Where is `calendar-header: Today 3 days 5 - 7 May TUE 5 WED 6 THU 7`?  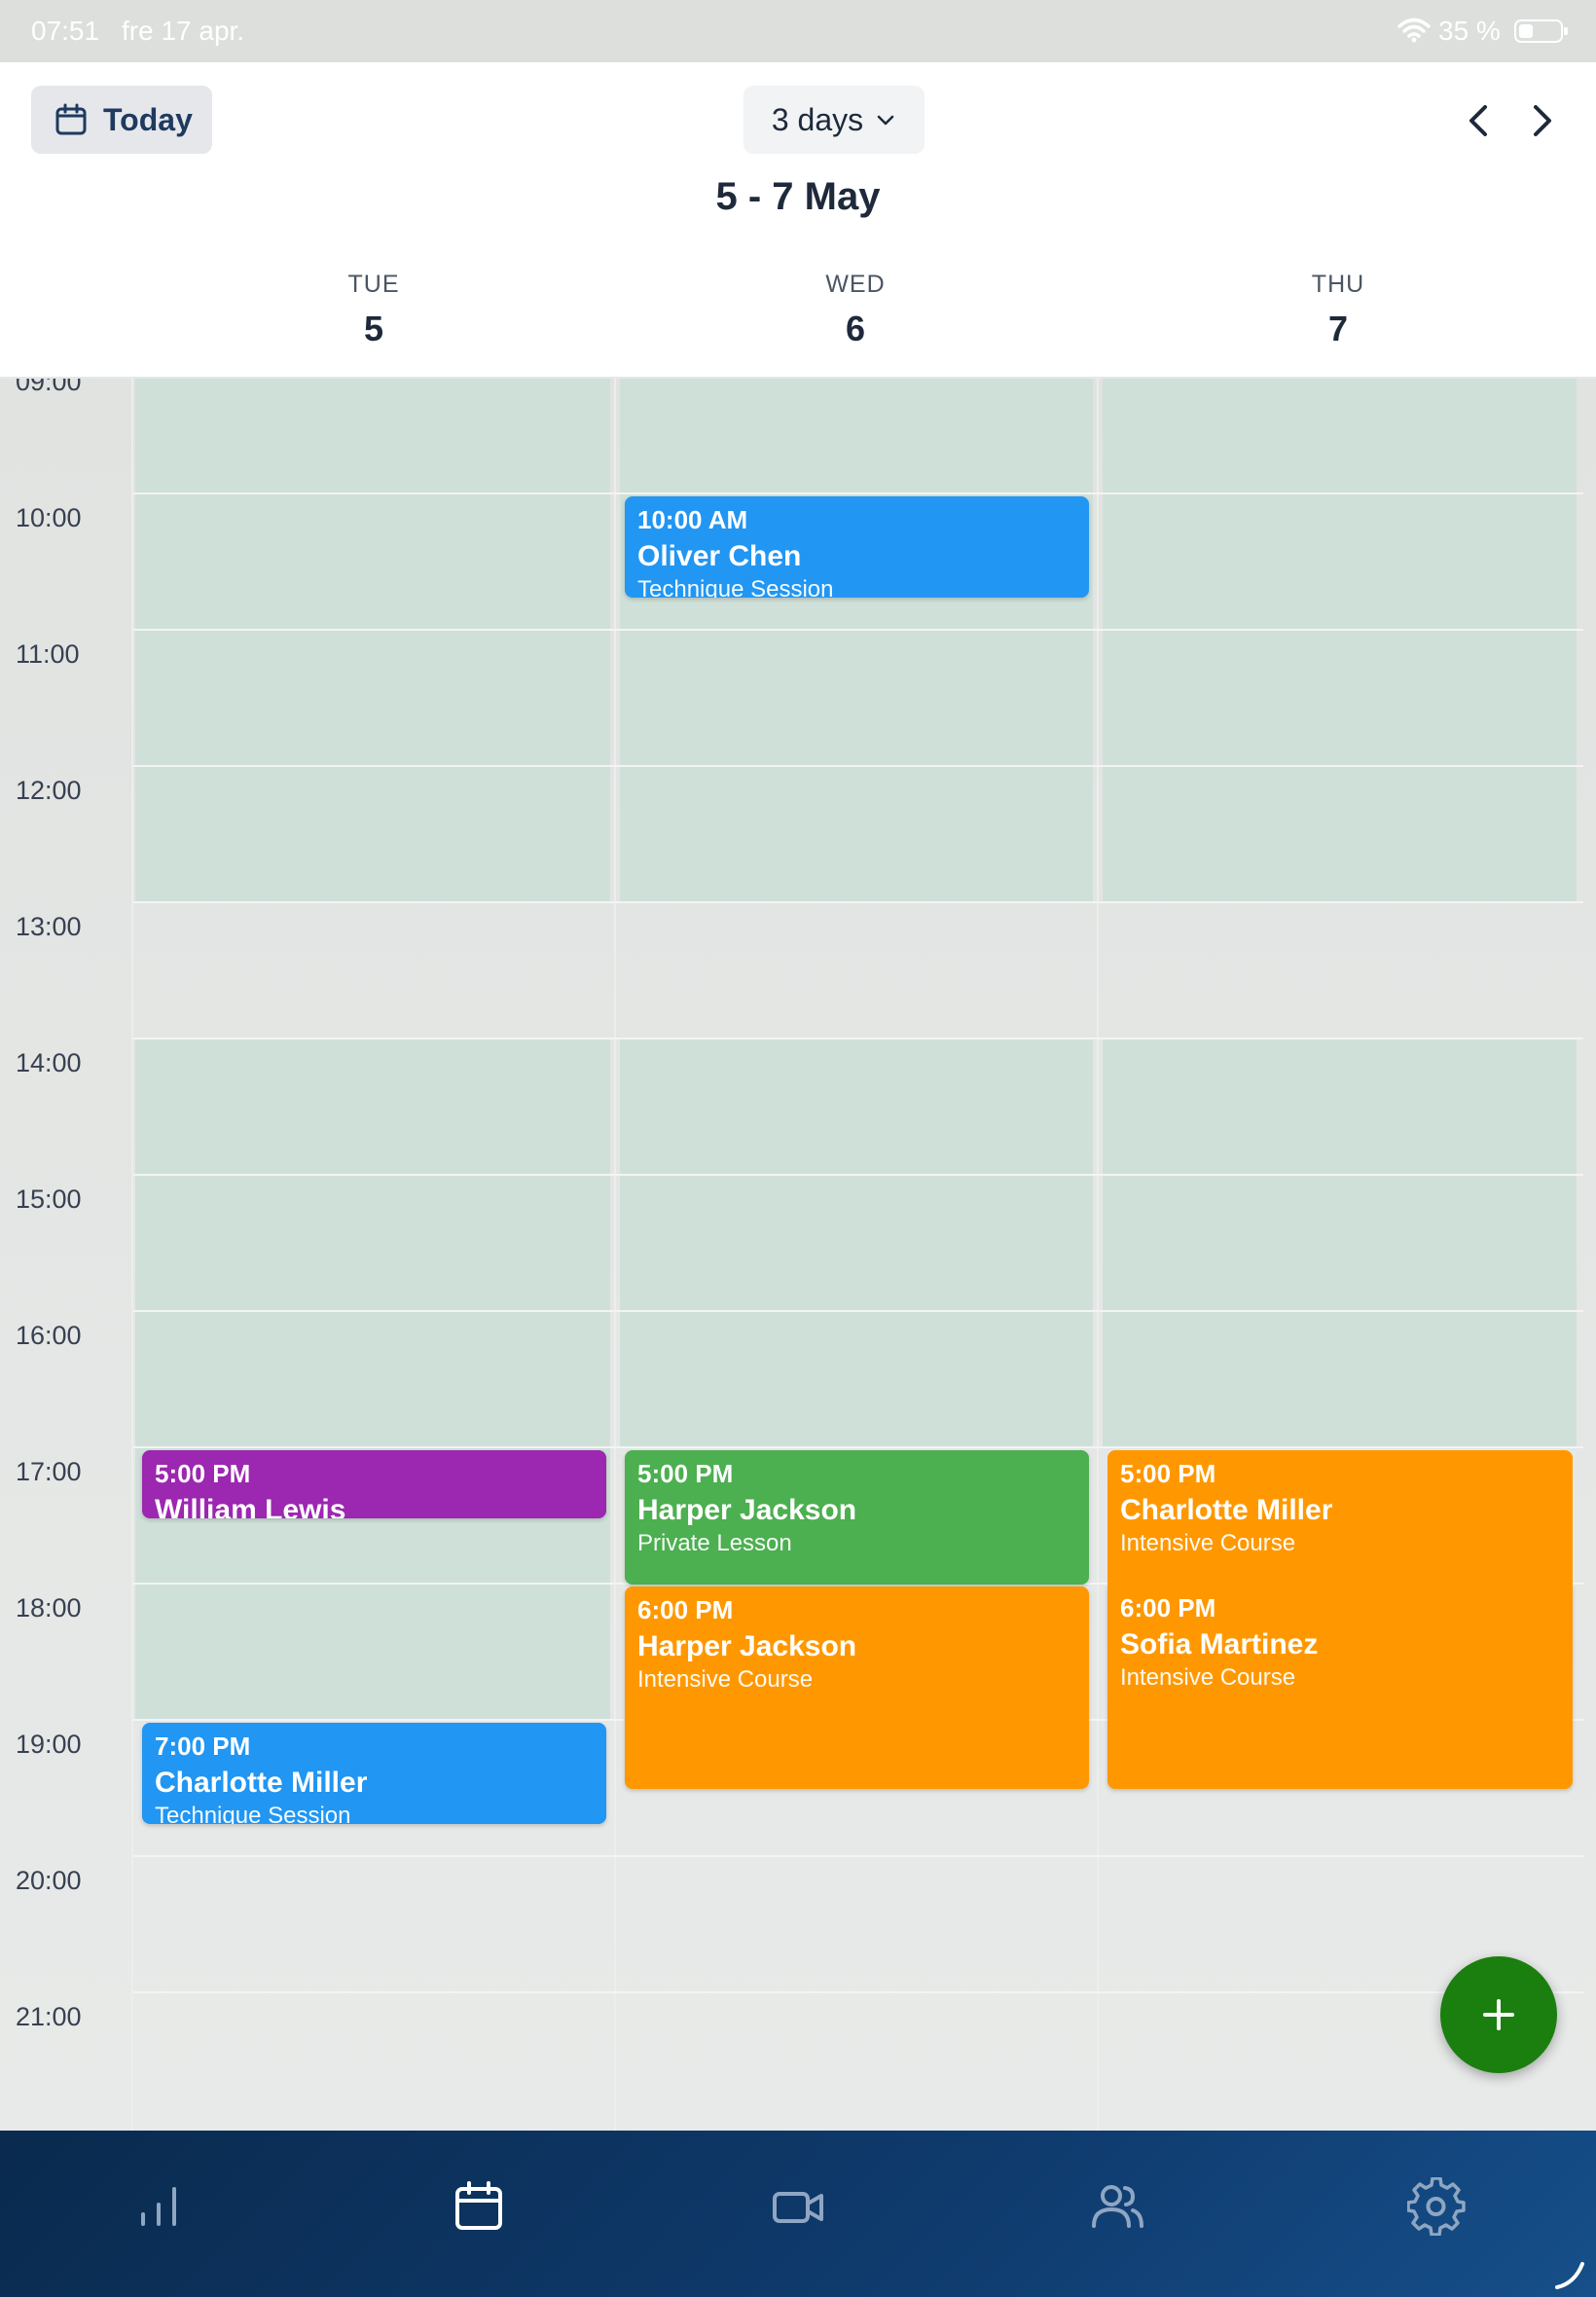 calendar-header: Today 3 days 5 - 7 May TUE 5 WED 6 THU 7 is located at coordinates (798, 220).